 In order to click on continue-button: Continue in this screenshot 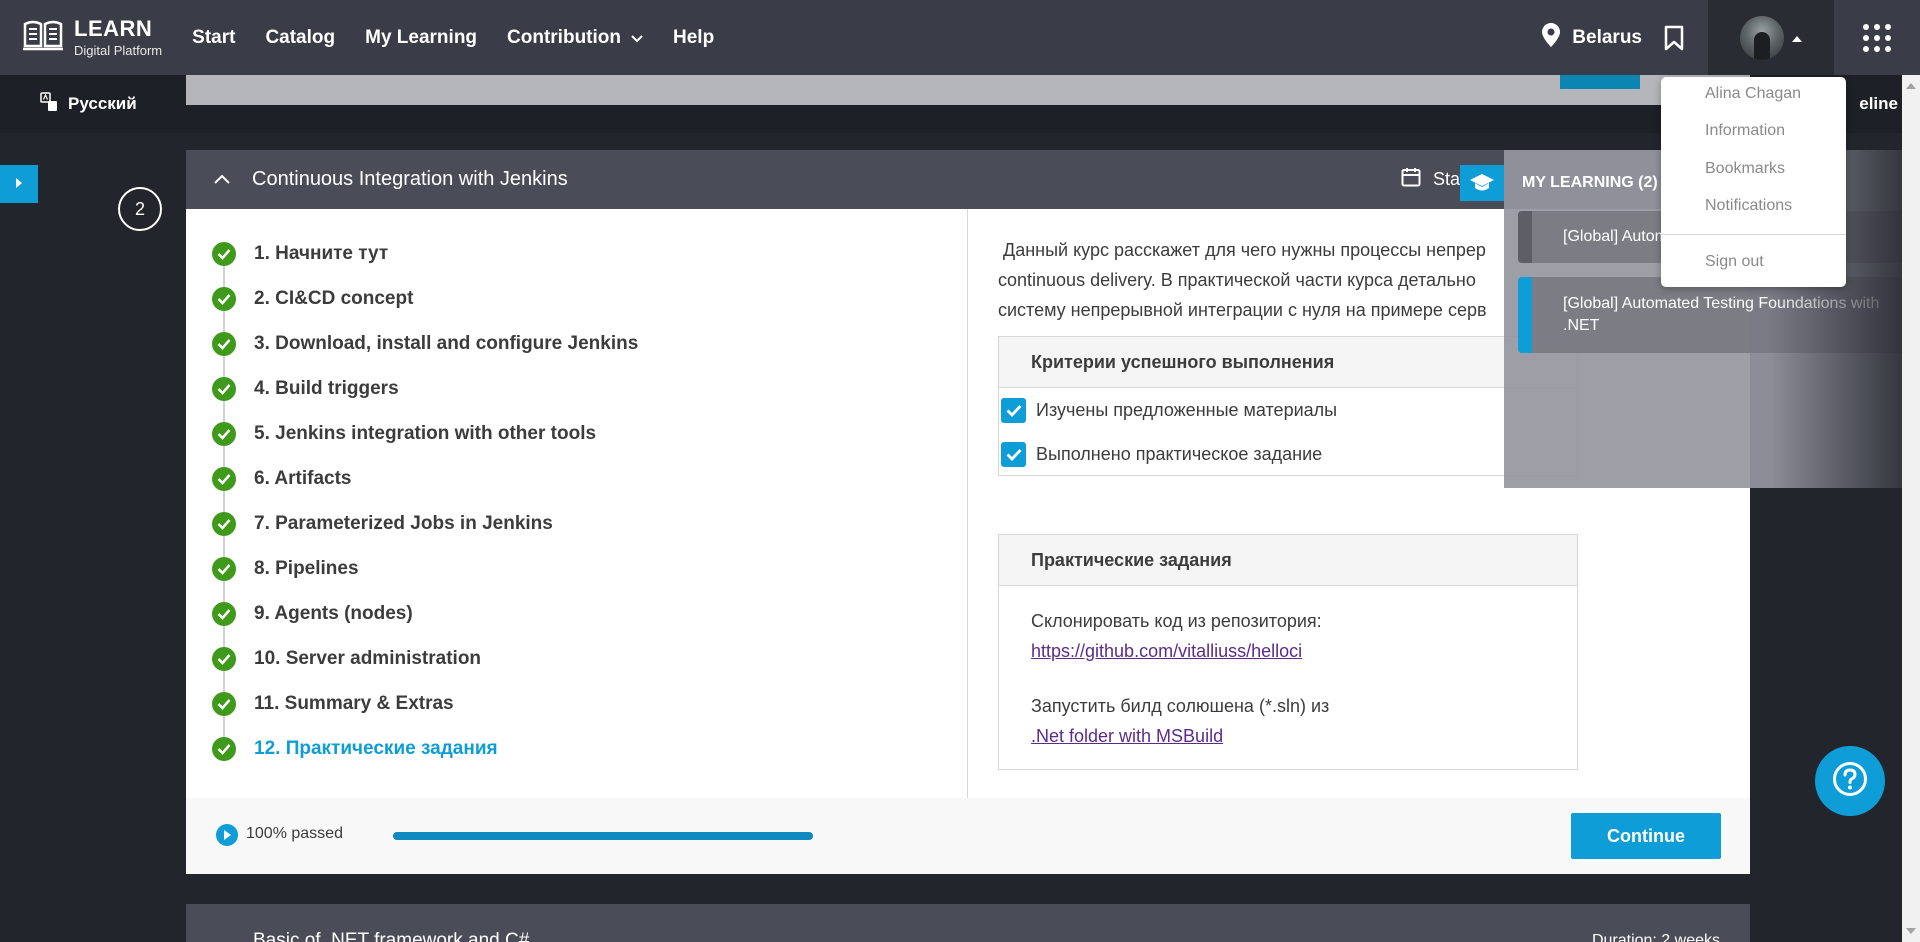, I will do `click(1646, 836)`.